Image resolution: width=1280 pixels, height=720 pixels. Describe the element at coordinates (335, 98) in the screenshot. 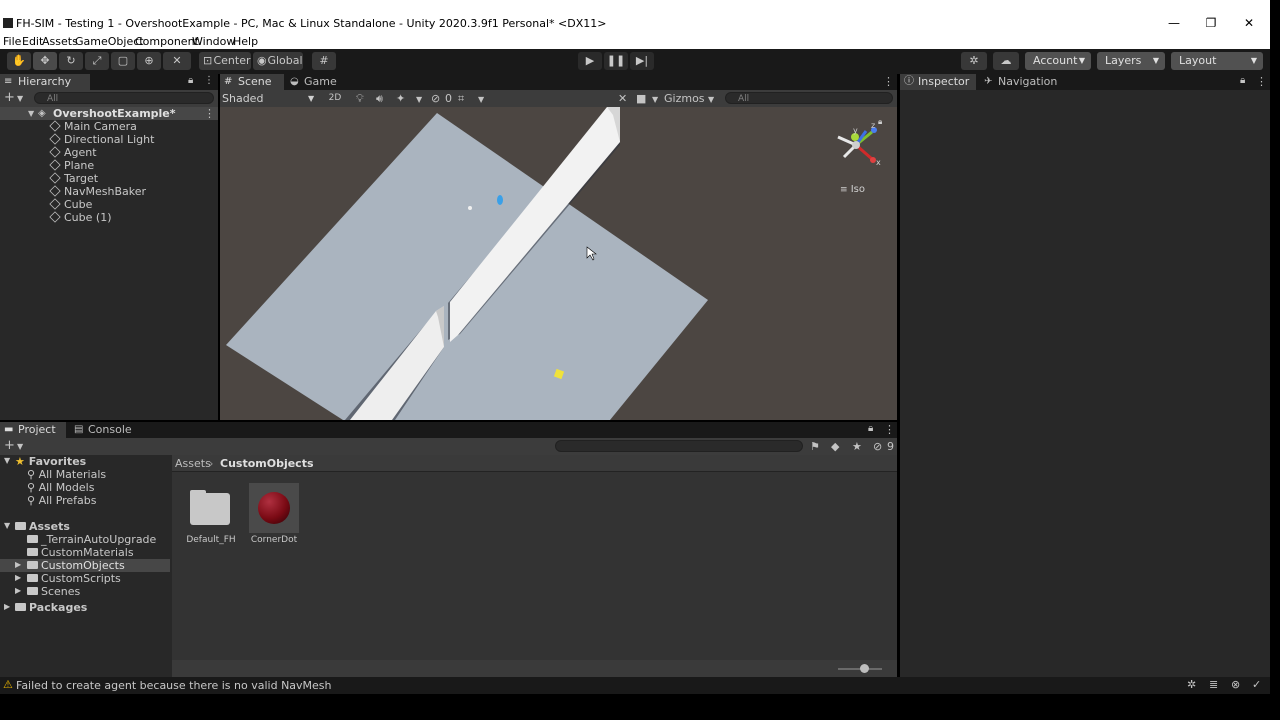

I see `2d-toggle-button: 2D` at that location.